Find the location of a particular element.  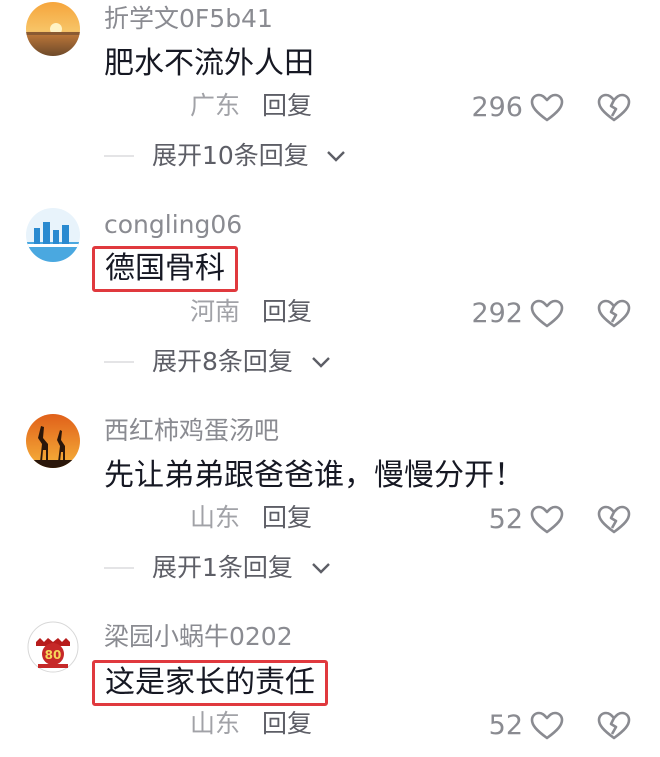

username: congling06 is located at coordinates (173, 225).